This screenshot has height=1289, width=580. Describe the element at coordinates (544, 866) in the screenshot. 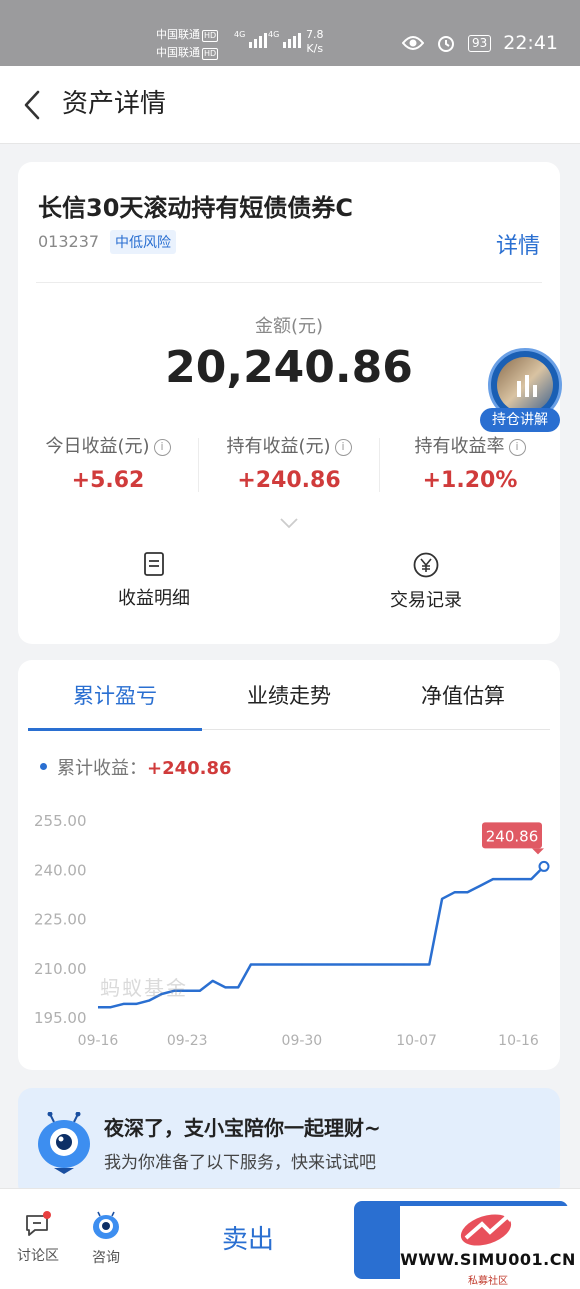

I see `last-point-marker` at that location.